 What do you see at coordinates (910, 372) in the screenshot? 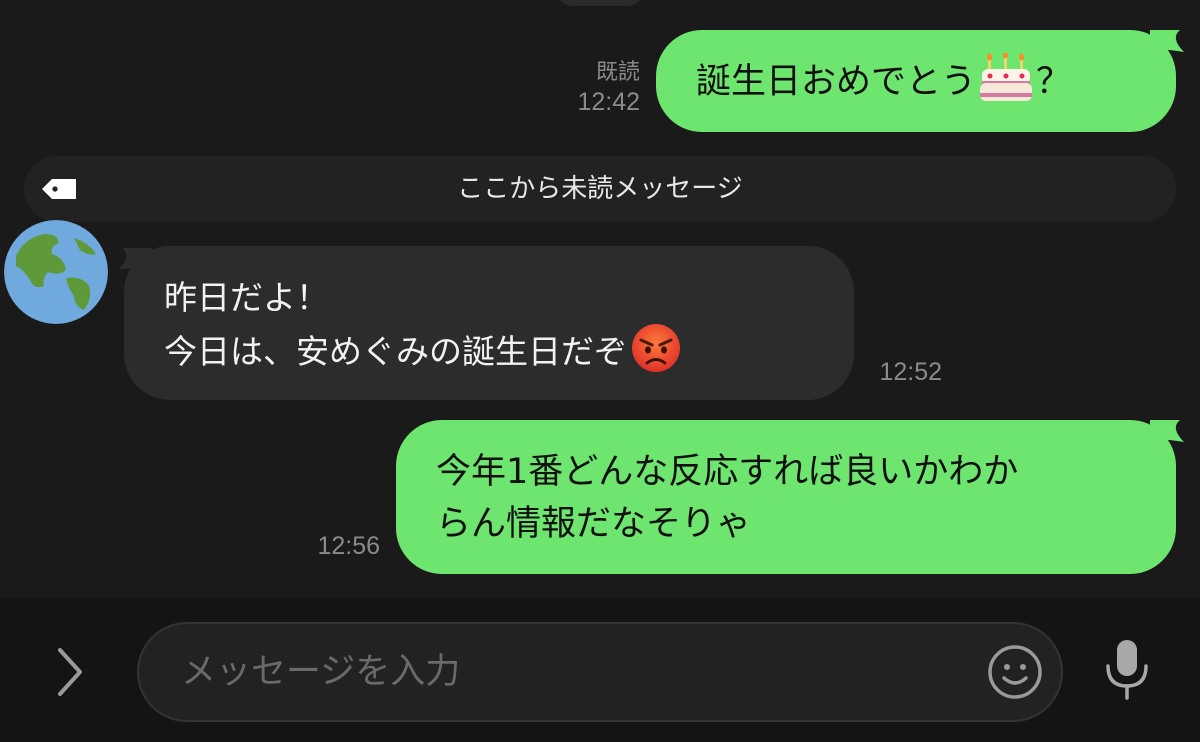
I see `message-time: 12:52` at bounding box center [910, 372].